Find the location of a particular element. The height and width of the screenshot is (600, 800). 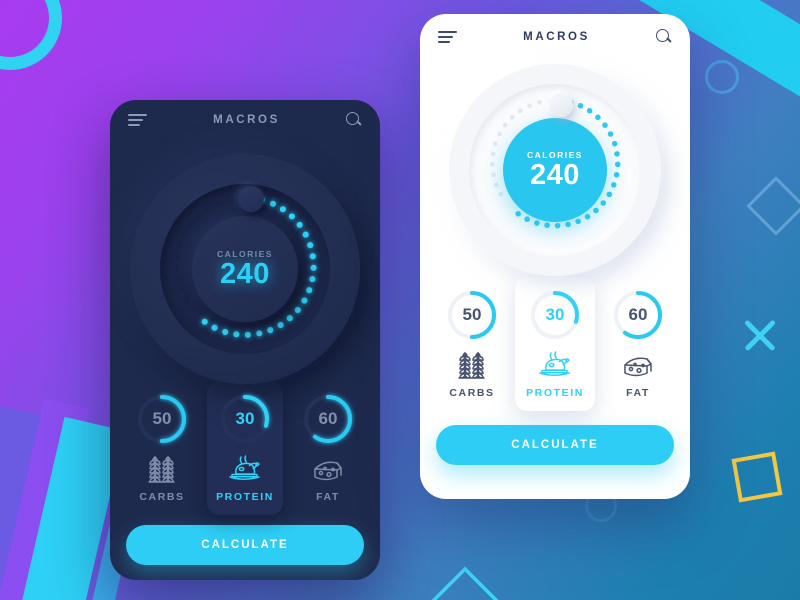

yellow-square-bottom-right-icon is located at coordinates (757, 477).